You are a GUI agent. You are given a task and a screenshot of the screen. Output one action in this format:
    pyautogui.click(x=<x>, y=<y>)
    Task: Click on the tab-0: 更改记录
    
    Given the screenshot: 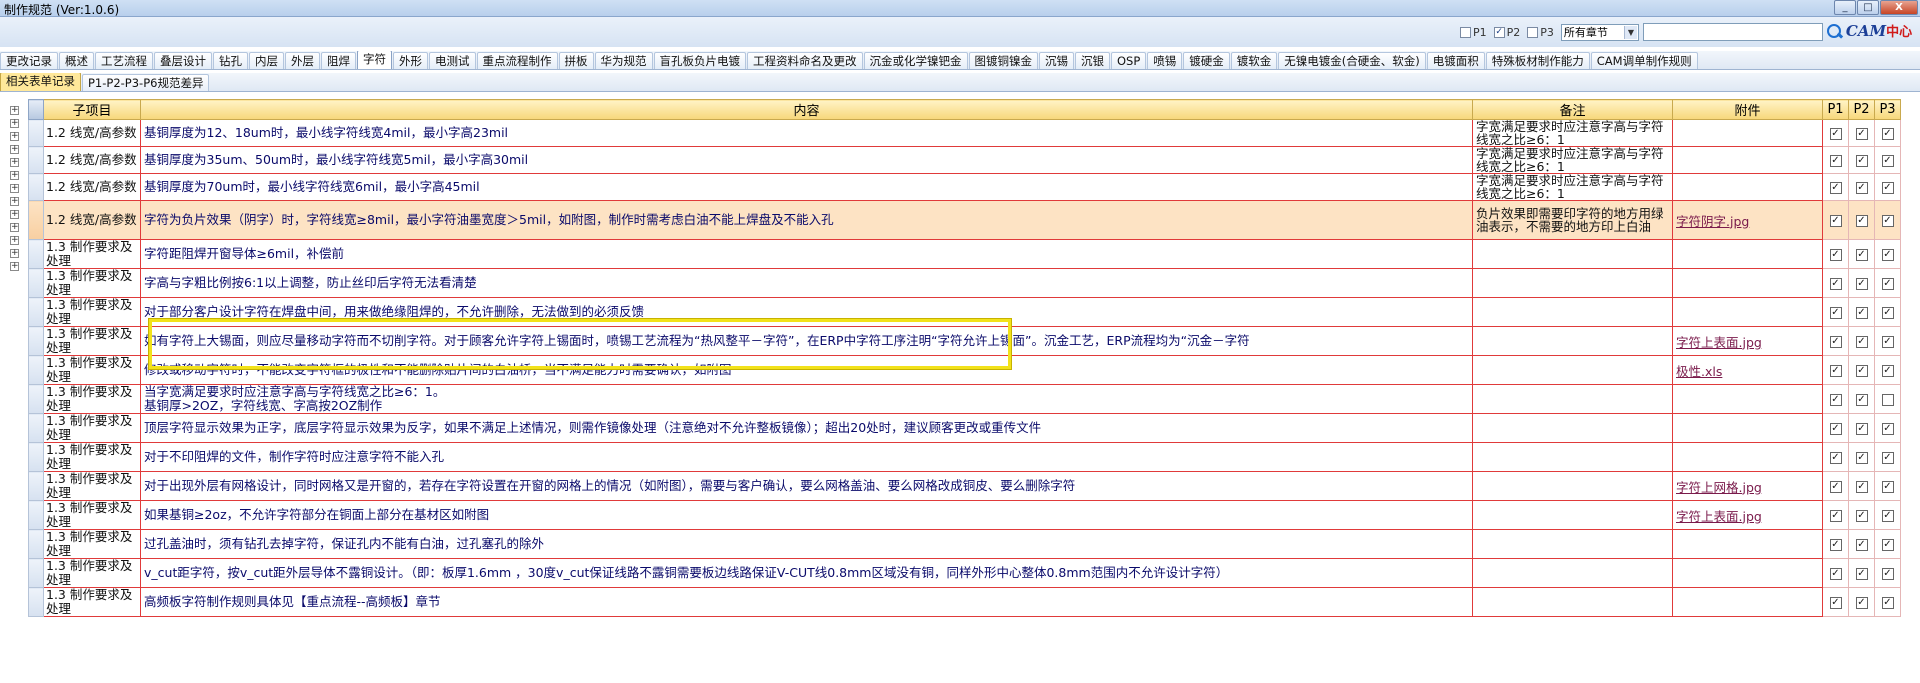 What is the action you would take?
    pyautogui.click(x=29, y=60)
    